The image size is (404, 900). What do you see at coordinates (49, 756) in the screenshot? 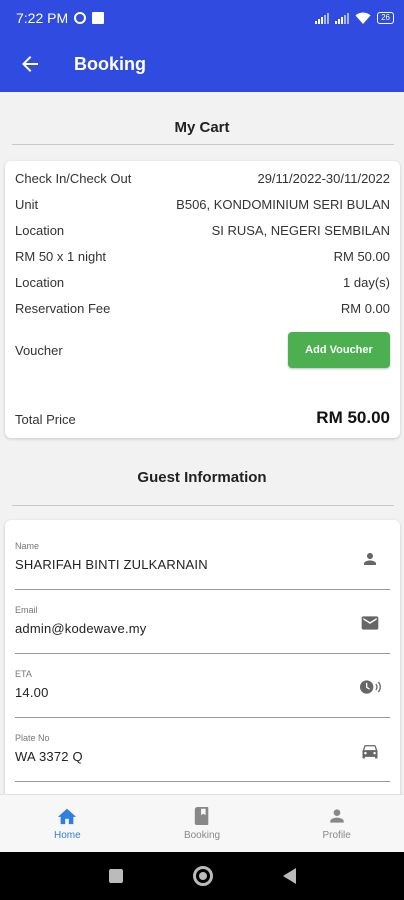
I see `plate-no-field-value: WA 3372 Q` at bounding box center [49, 756].